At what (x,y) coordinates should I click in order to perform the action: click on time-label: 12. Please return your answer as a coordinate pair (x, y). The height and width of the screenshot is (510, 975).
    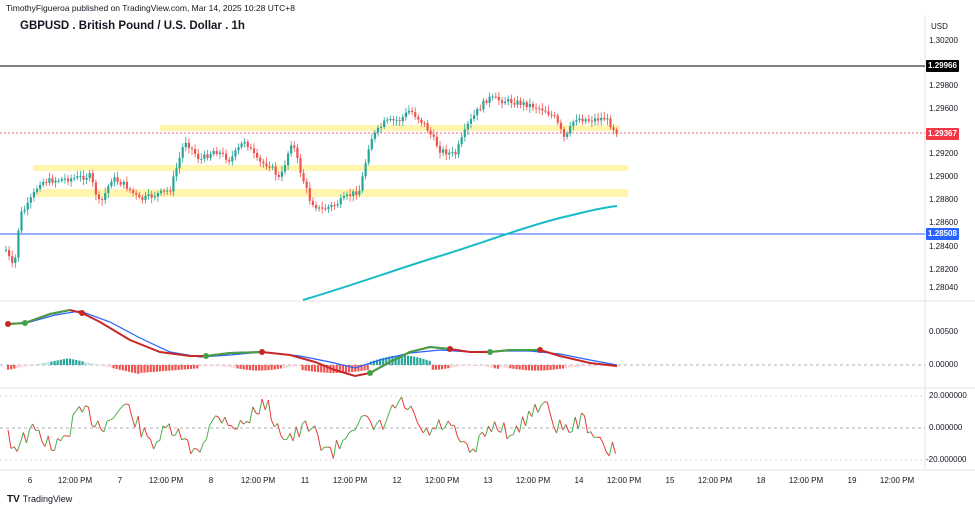
    Looking at the image, I should click on (397, 480).